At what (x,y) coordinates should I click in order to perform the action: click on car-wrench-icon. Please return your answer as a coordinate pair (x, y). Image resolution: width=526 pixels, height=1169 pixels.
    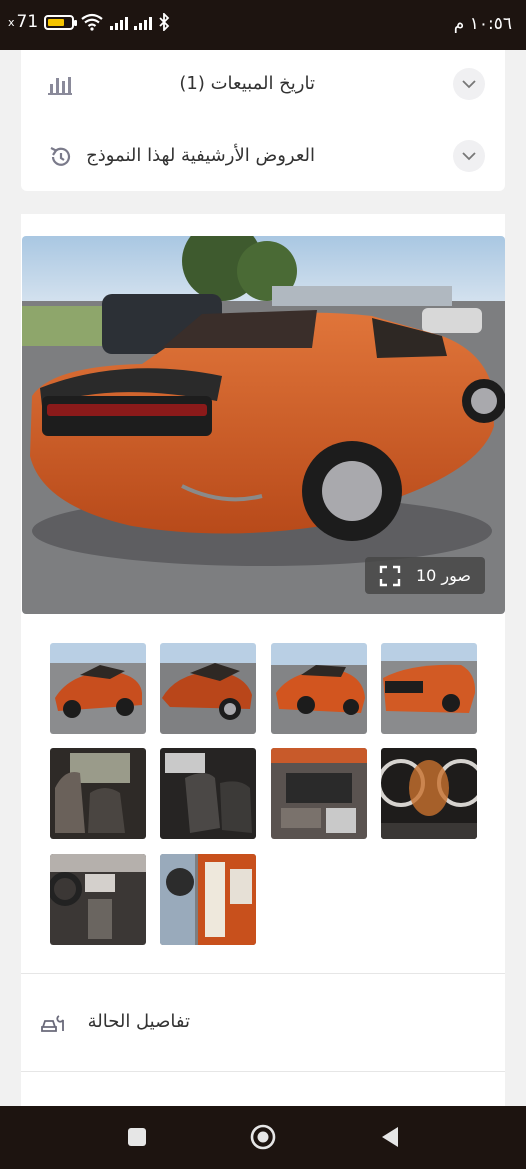
    Looking at the image, I should click on (52, 1023).